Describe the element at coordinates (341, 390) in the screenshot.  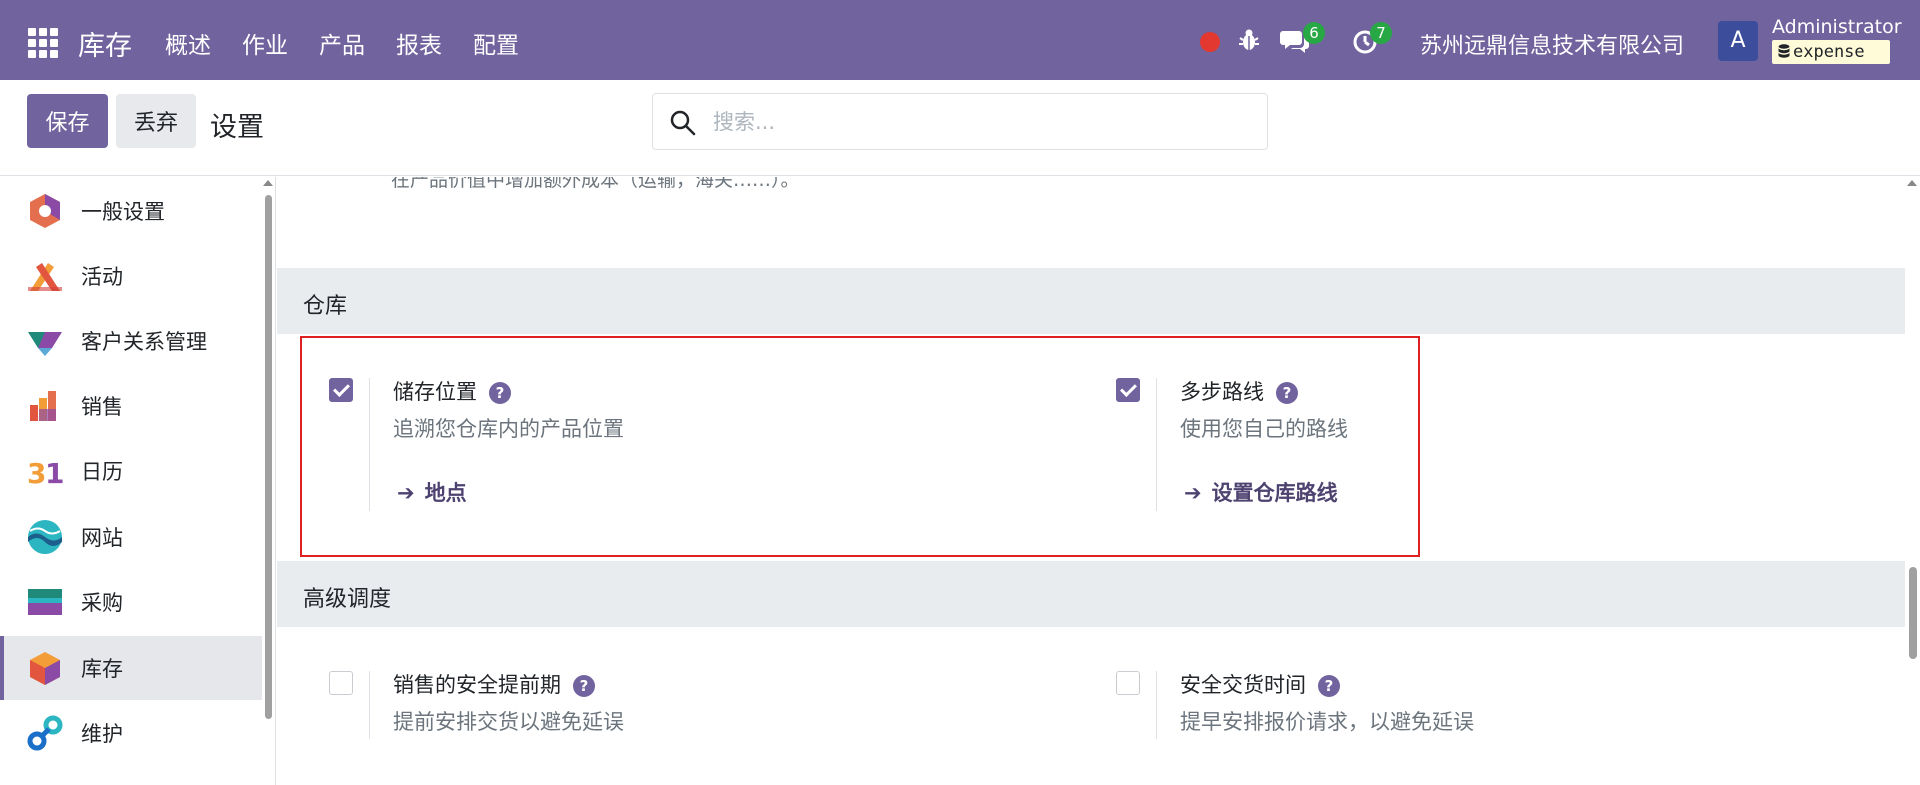
I see `storage-locations-checkbox` at that location.